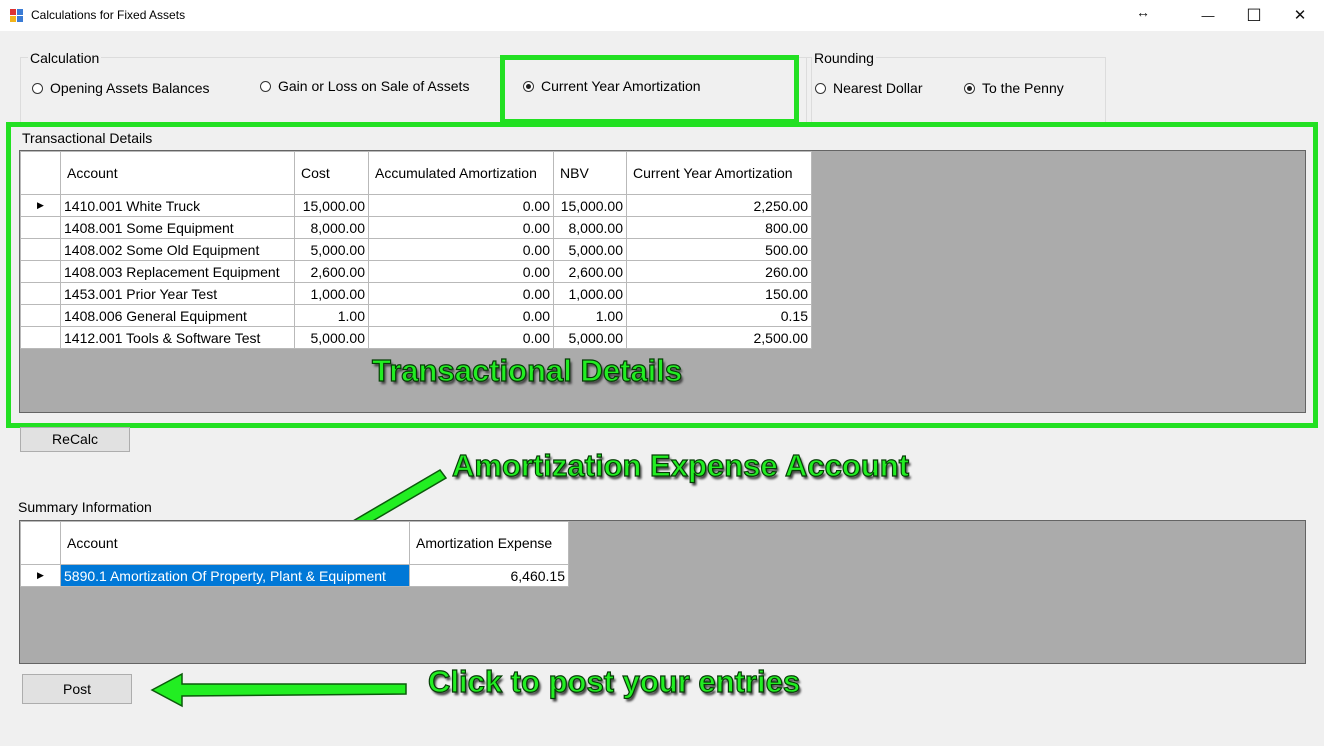 This screenshot has width=1324, height=746. I want to click on table-header-row: Account Amortization Expense, so click(294, 543).